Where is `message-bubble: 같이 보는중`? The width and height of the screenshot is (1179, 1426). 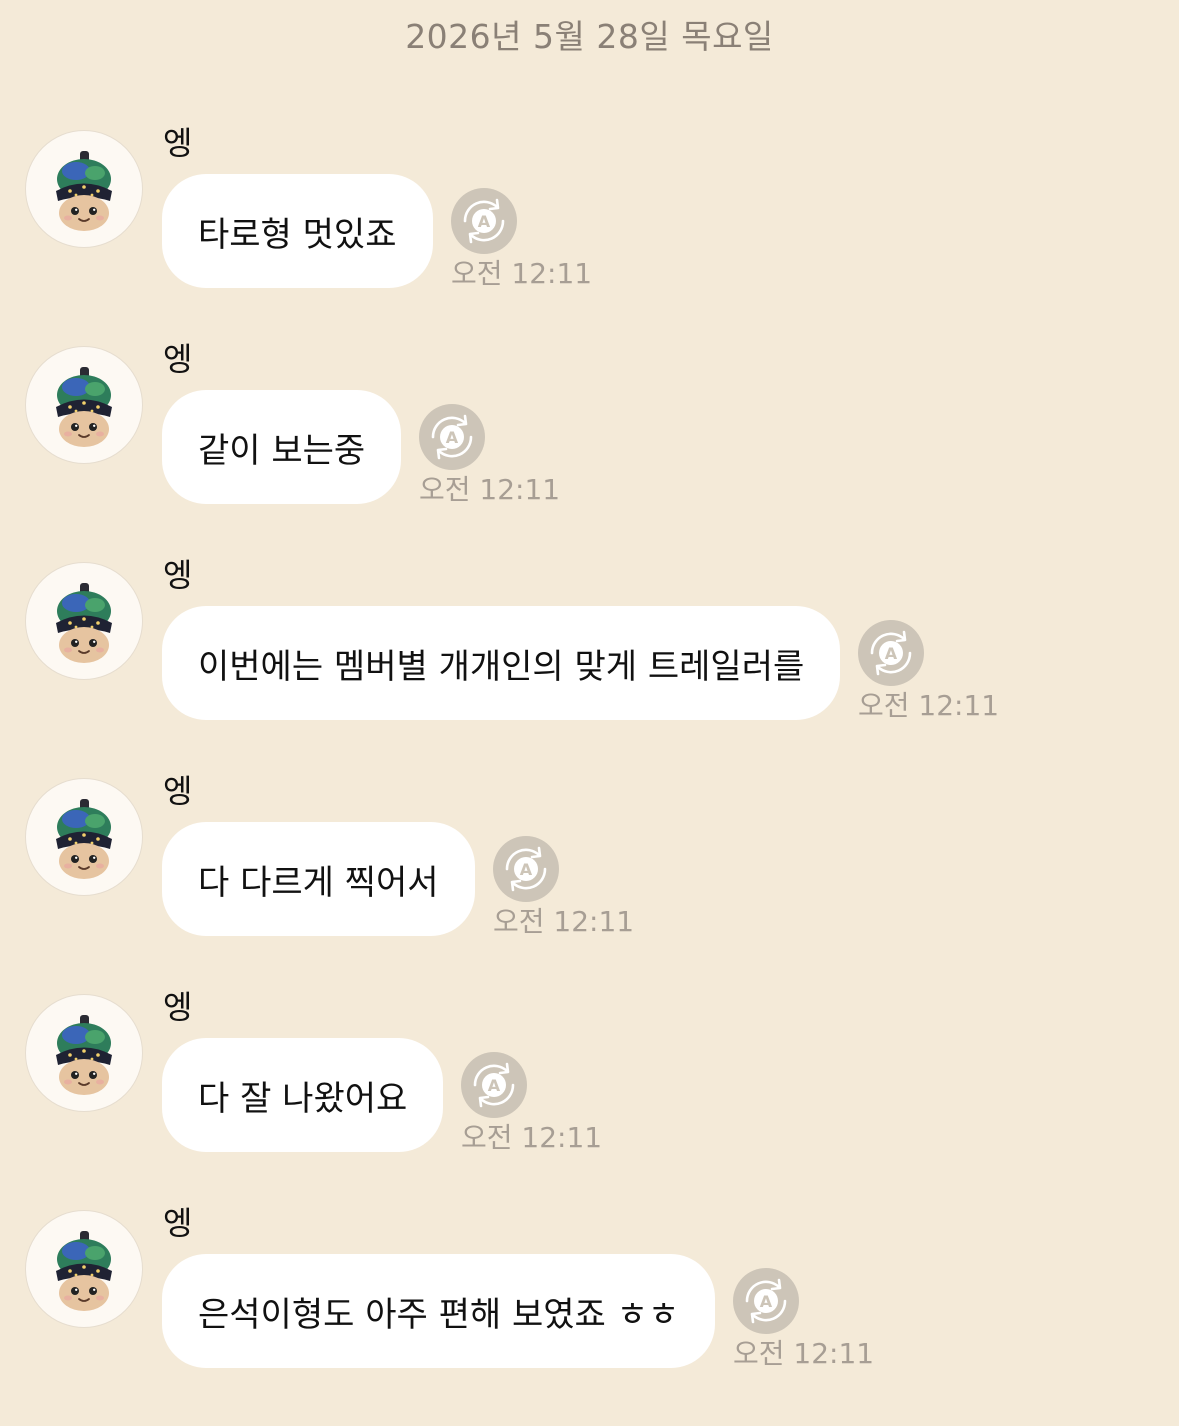 message-bubble: 같이 보는중 is located at coordinates (282, 447).